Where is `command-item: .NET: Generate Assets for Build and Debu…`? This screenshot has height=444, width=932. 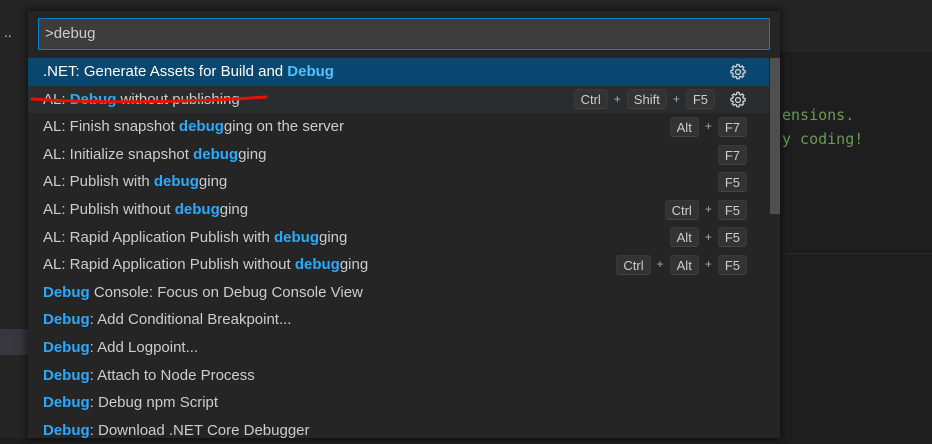 command-item: .NET: Generate Assets for Build and Debu… is located at coordinates (398, 72).